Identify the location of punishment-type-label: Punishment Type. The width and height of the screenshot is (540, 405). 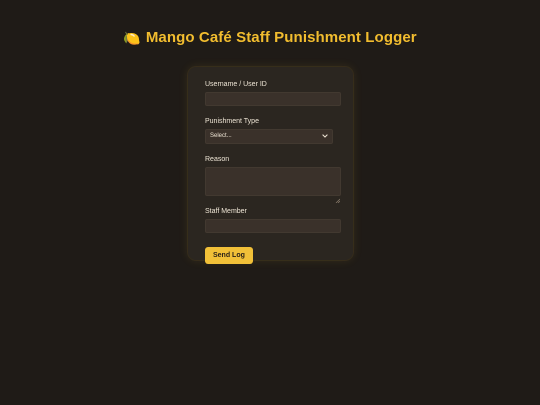
(232, 121).